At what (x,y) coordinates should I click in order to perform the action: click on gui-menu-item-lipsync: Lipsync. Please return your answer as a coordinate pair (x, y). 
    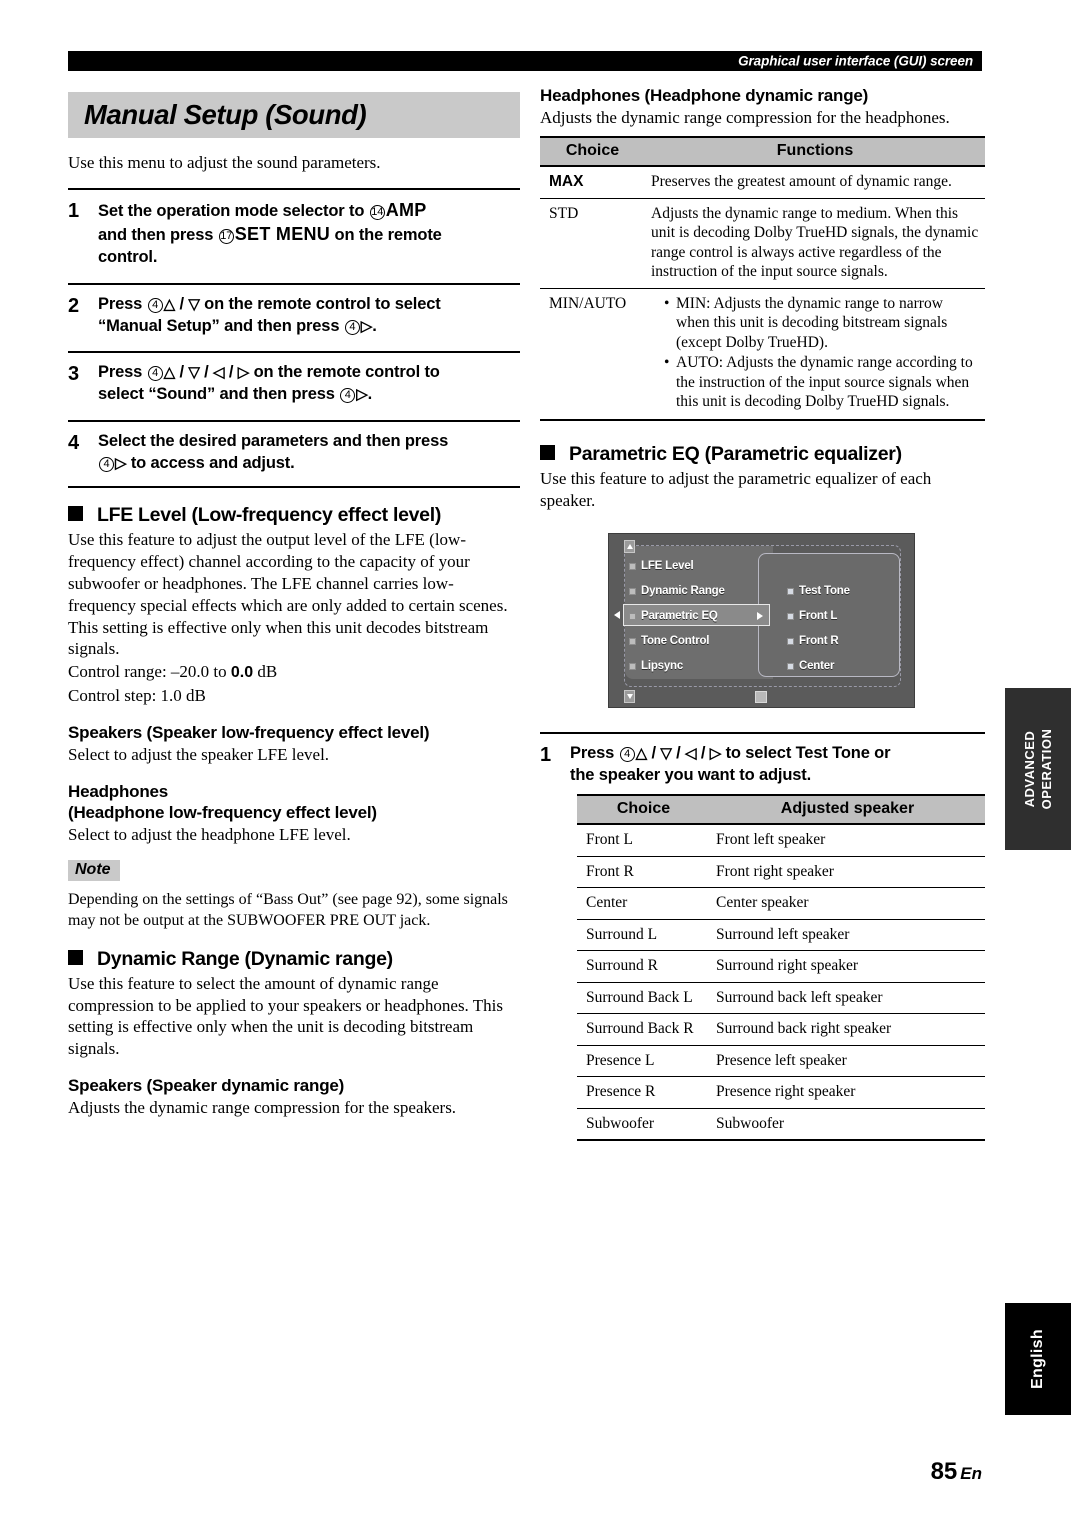
    Looking at the image, I should click on (656, 666).